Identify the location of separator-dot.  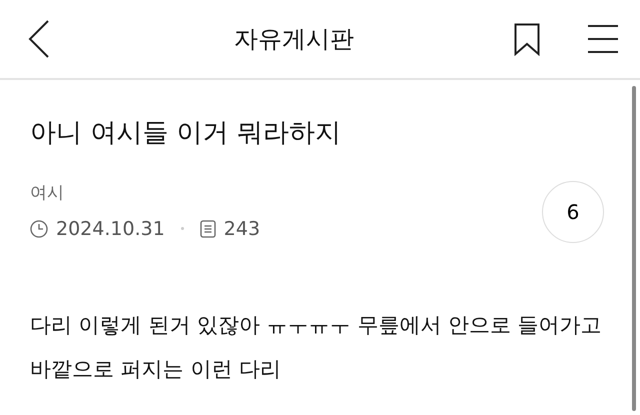
(182, 228).